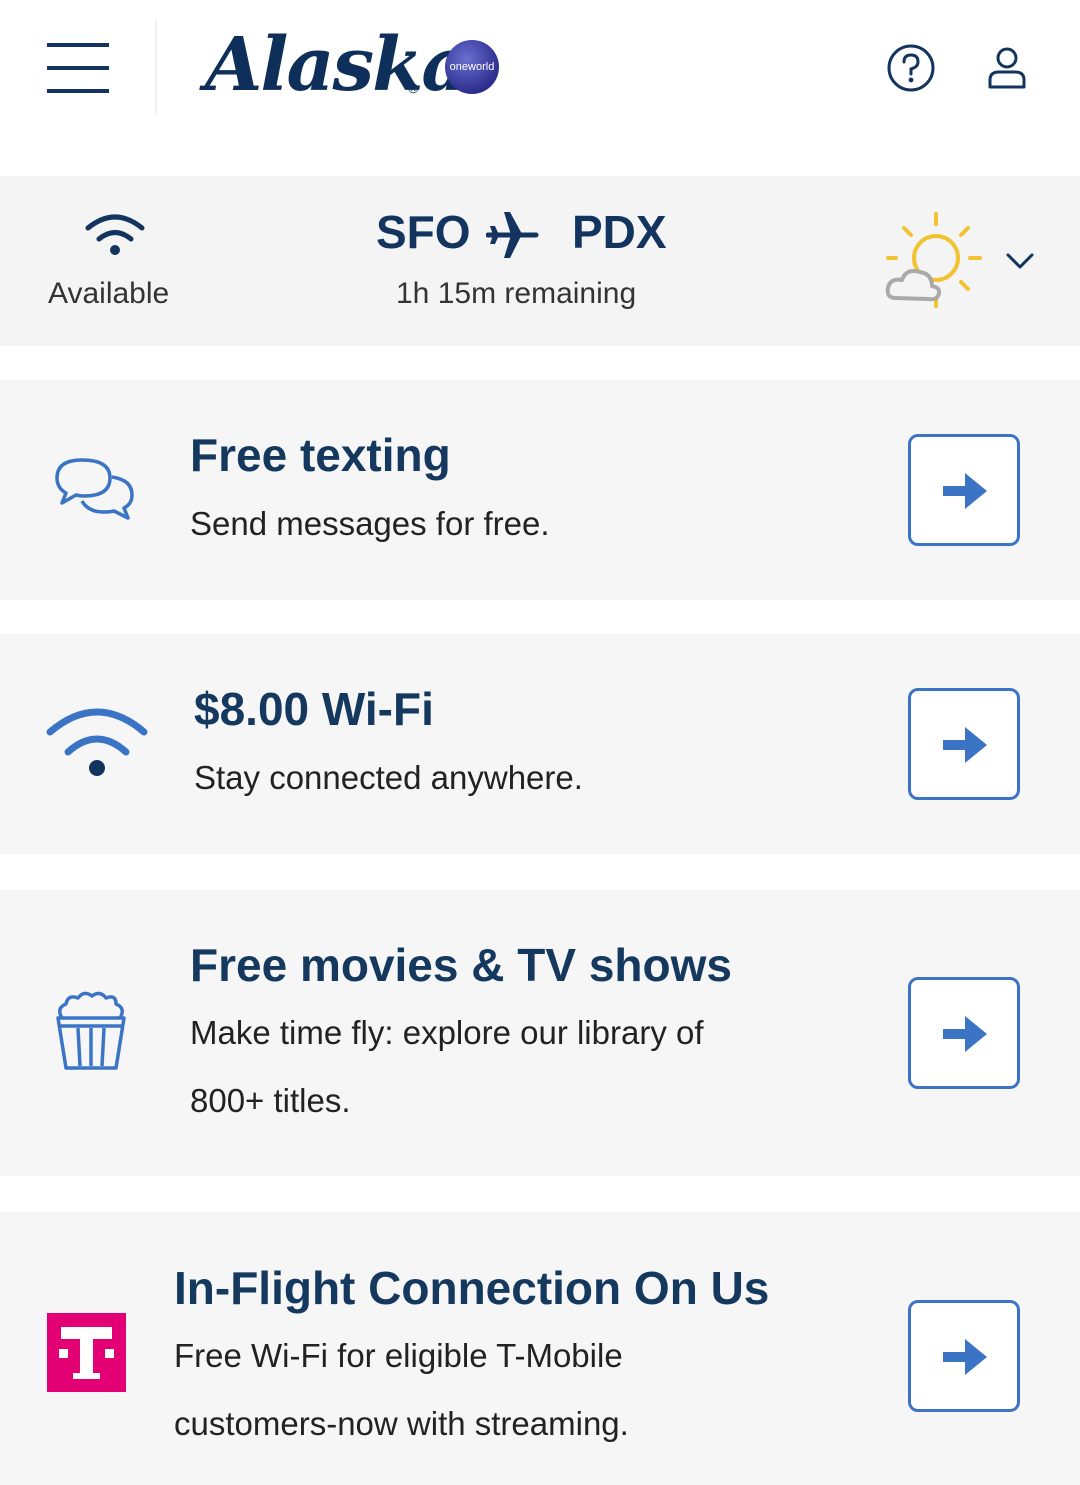 The height and width of the screenshot is (1485, 1080). What do you see at coordinates (423, 232) in the screenshot?
I see `origin-airport: SFO` at bounding box center [423, 232].